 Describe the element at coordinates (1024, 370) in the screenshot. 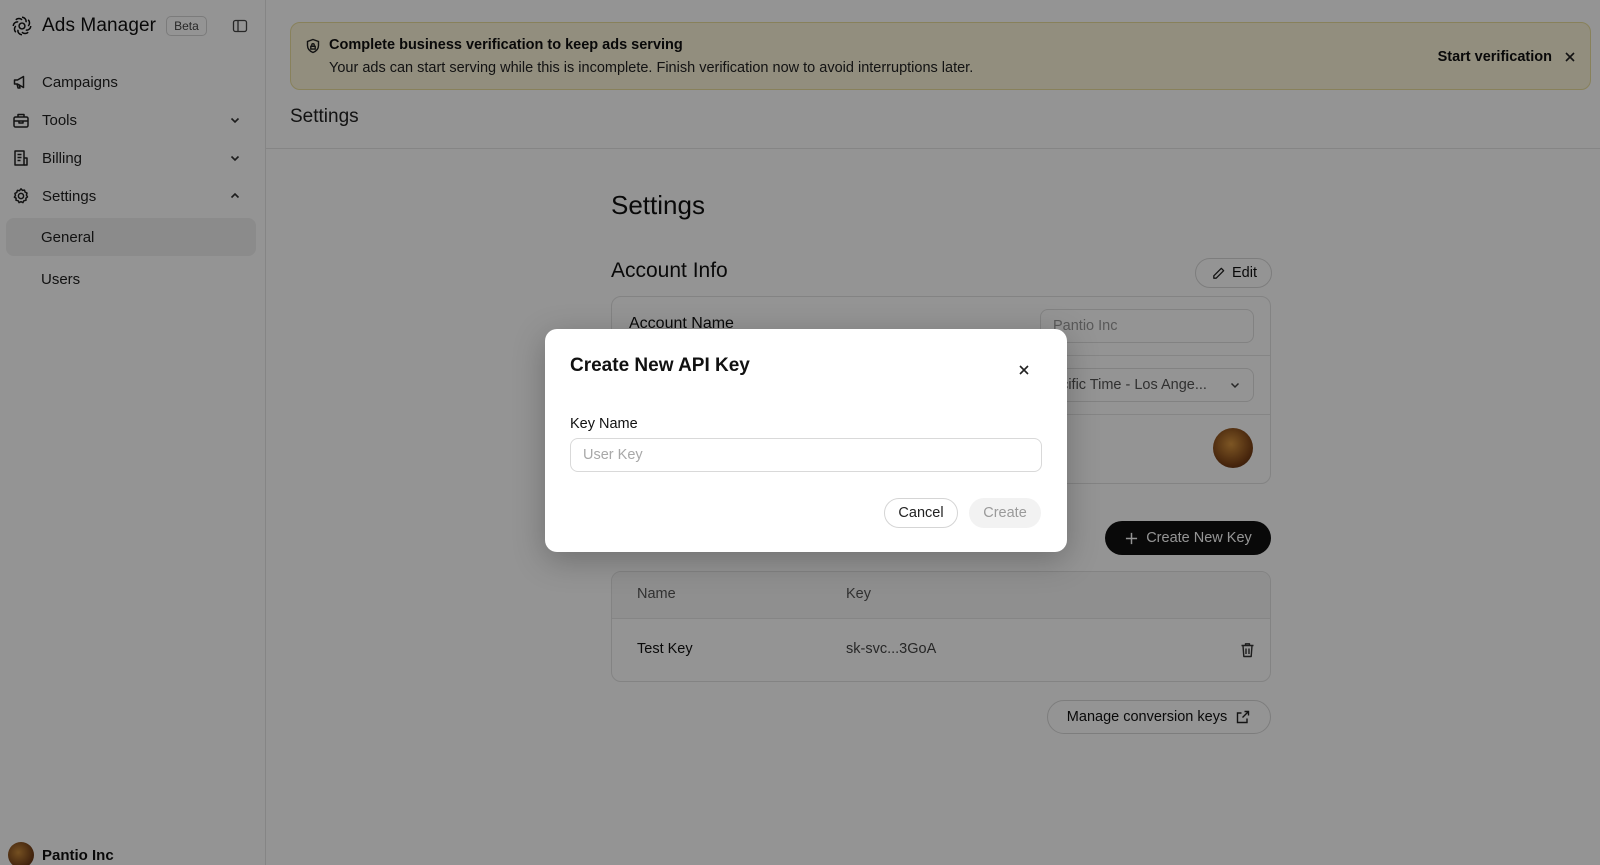

I see `close-icon` at that location.